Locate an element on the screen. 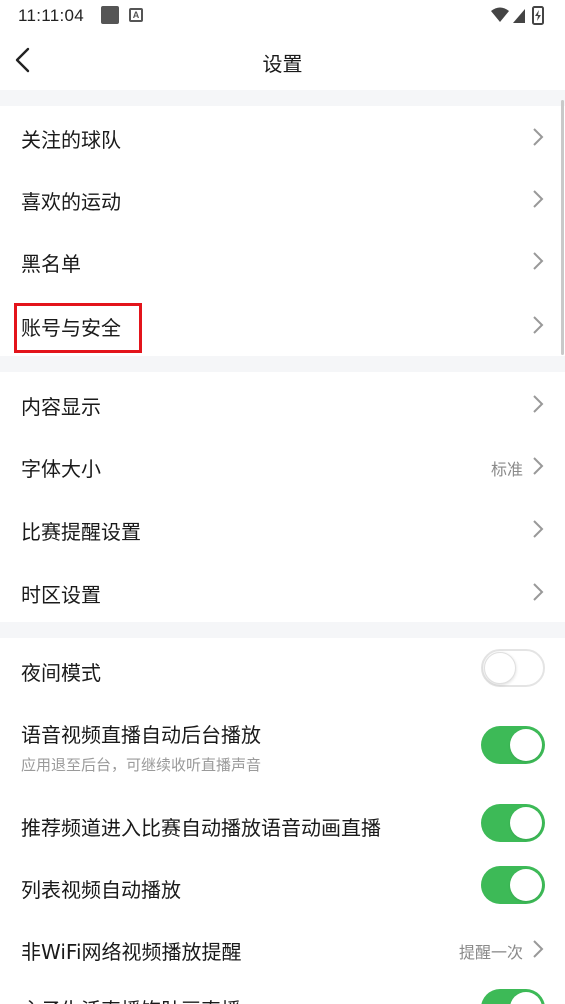  status-icons is located at coordinates (517, 15).